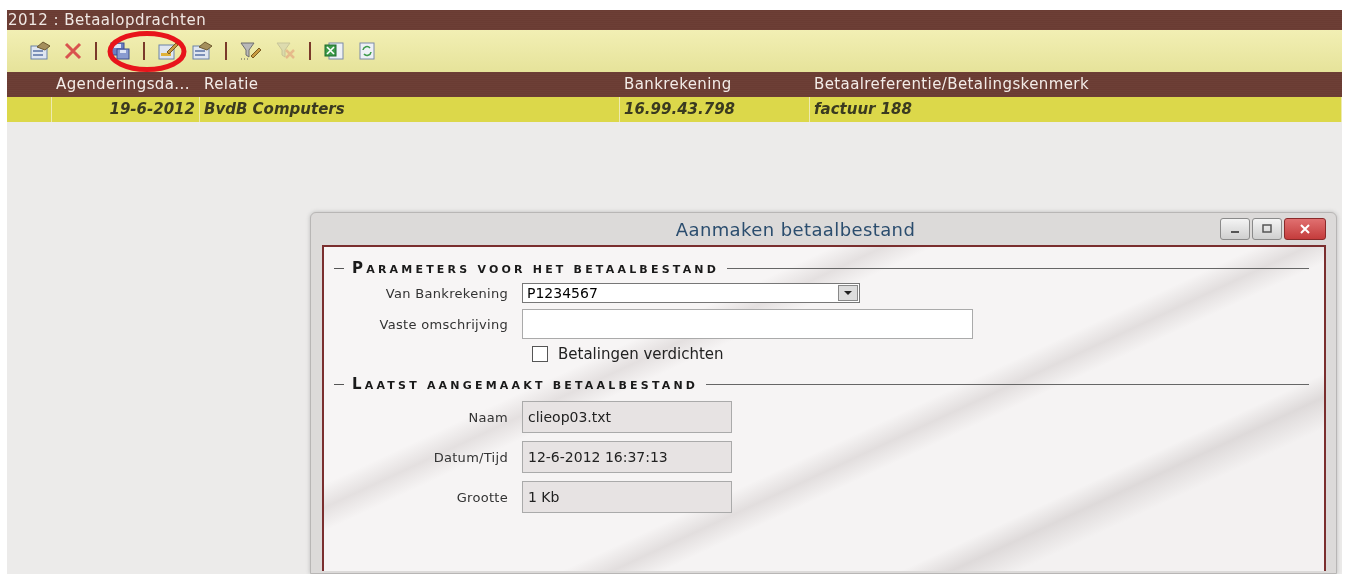  What do you see at coordinates (251, 51) in the screenshot?
I see `filter-pencil-icon` at bounding box center [251, 51].